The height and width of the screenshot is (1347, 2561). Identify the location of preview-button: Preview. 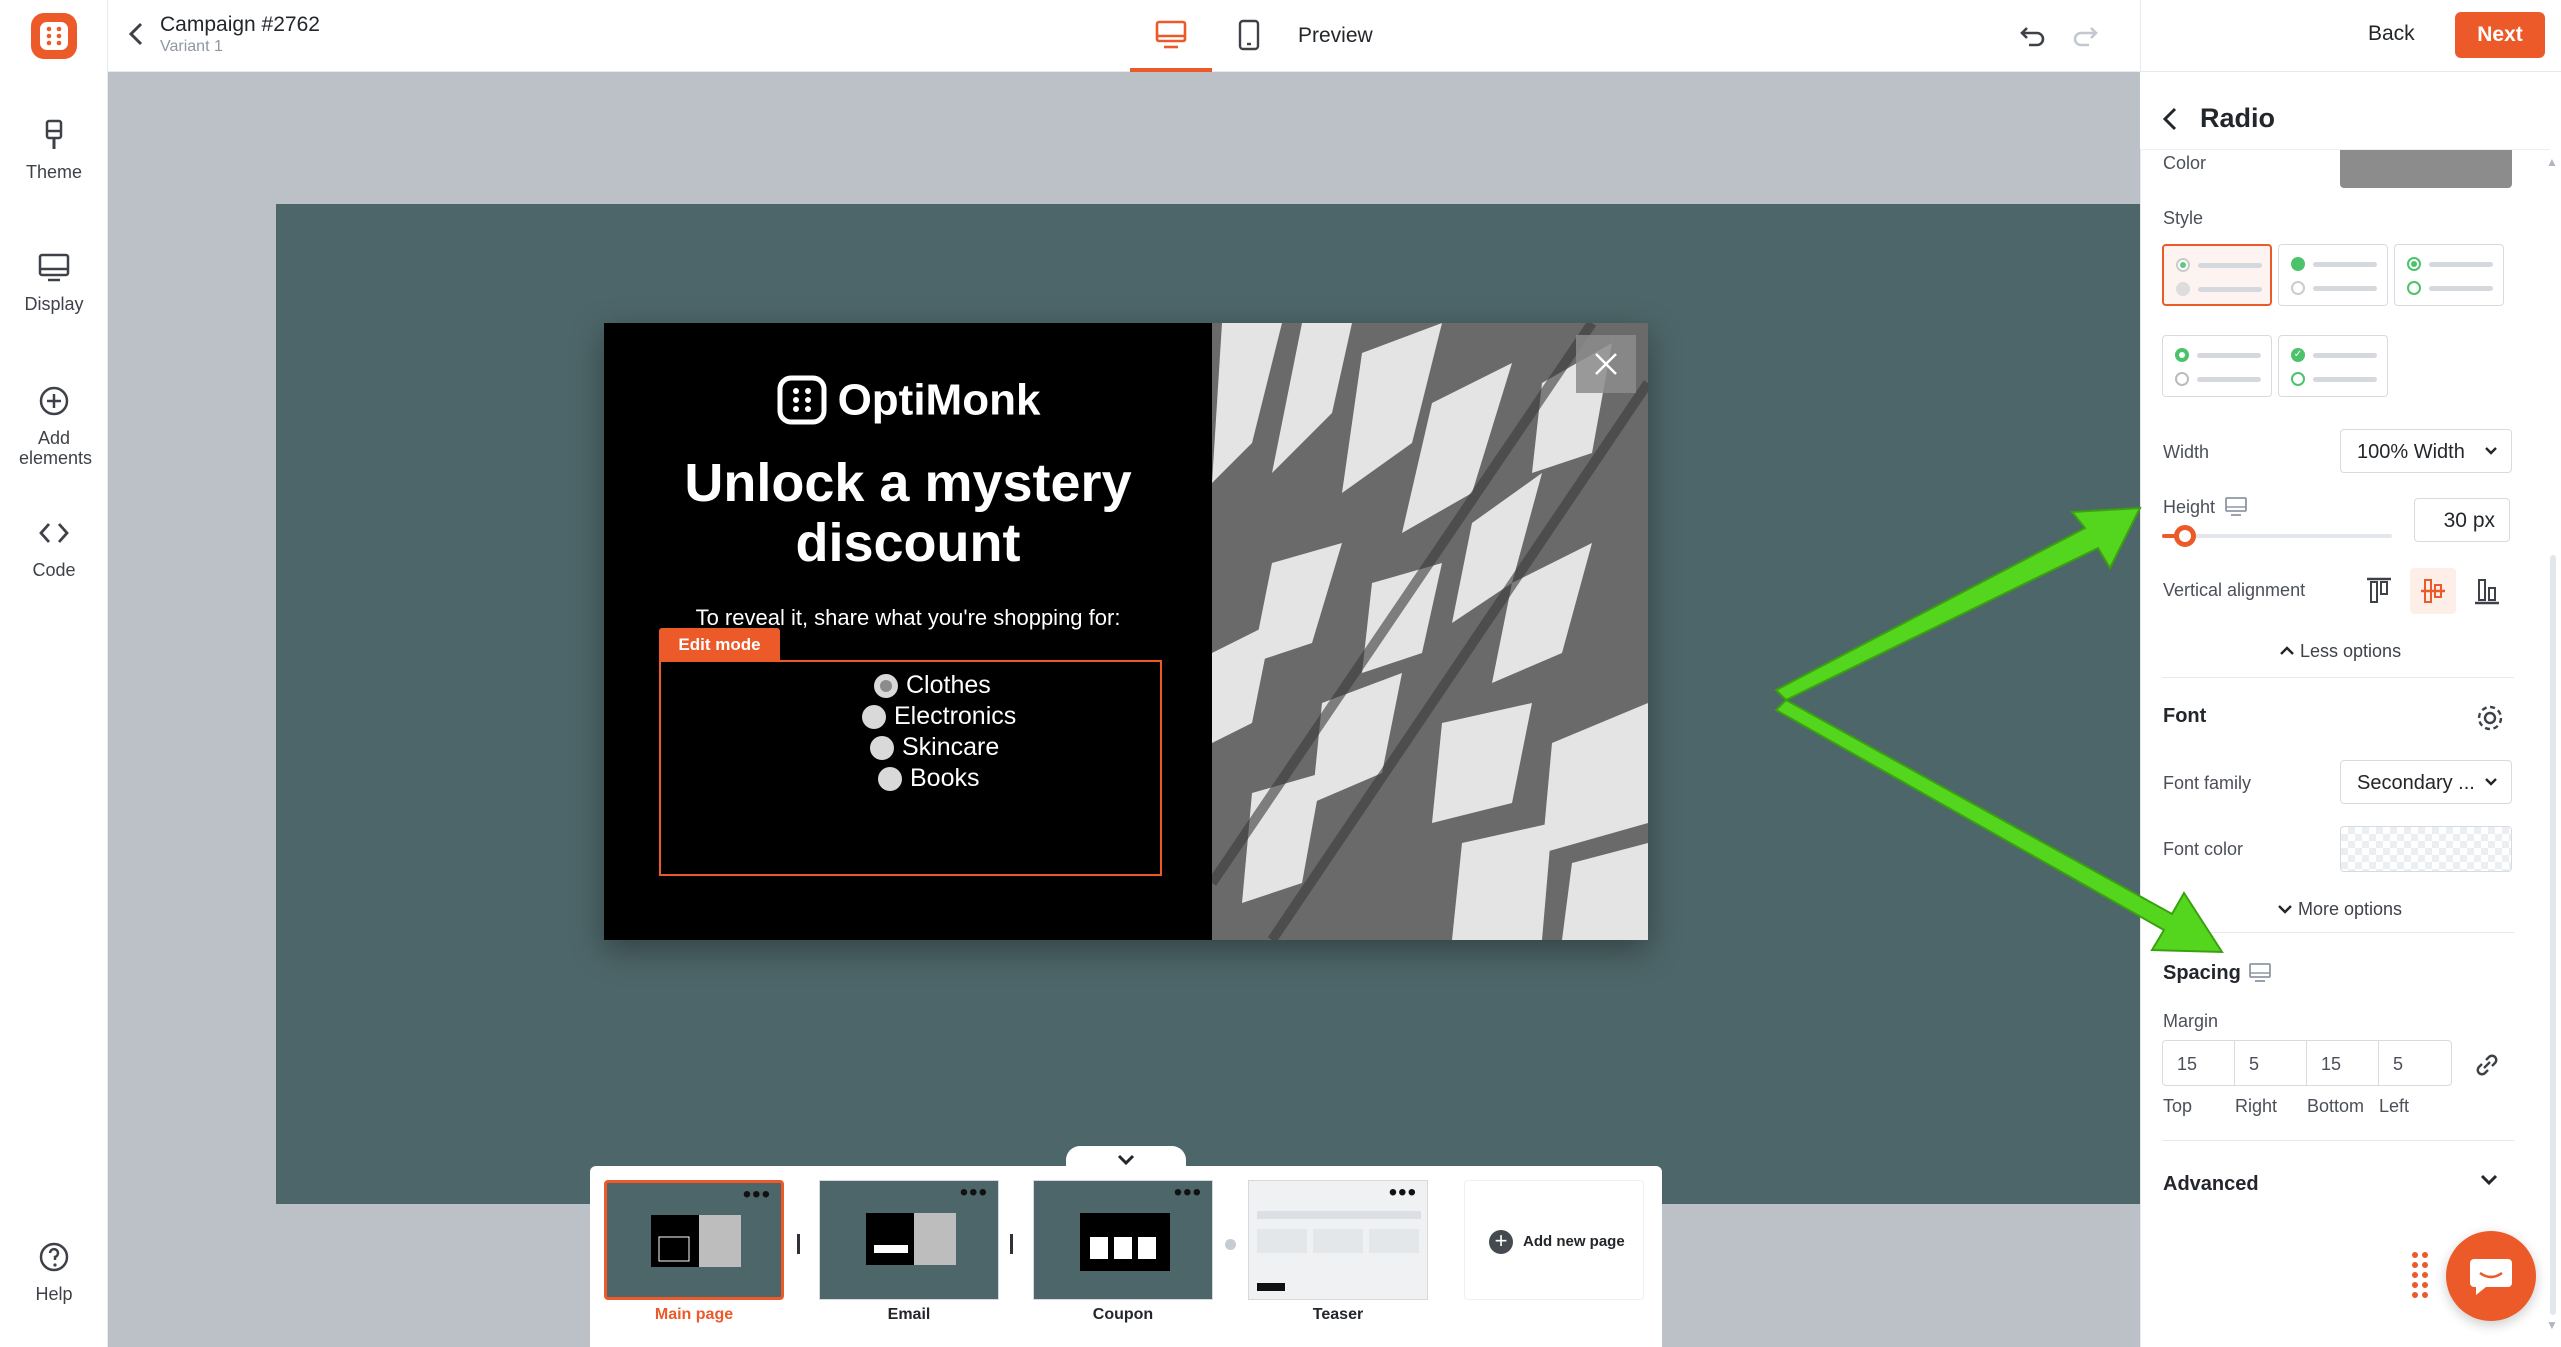
(1335, 36).